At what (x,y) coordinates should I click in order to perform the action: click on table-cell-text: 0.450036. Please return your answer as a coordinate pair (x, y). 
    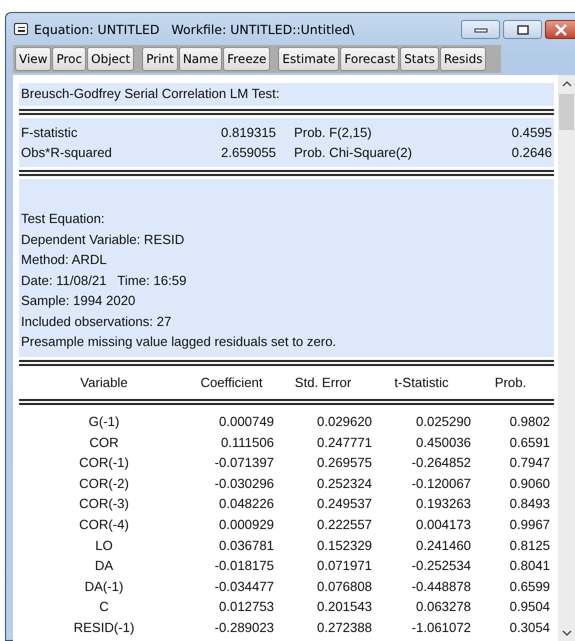
    Looking at the image, I should click on (442, 443).